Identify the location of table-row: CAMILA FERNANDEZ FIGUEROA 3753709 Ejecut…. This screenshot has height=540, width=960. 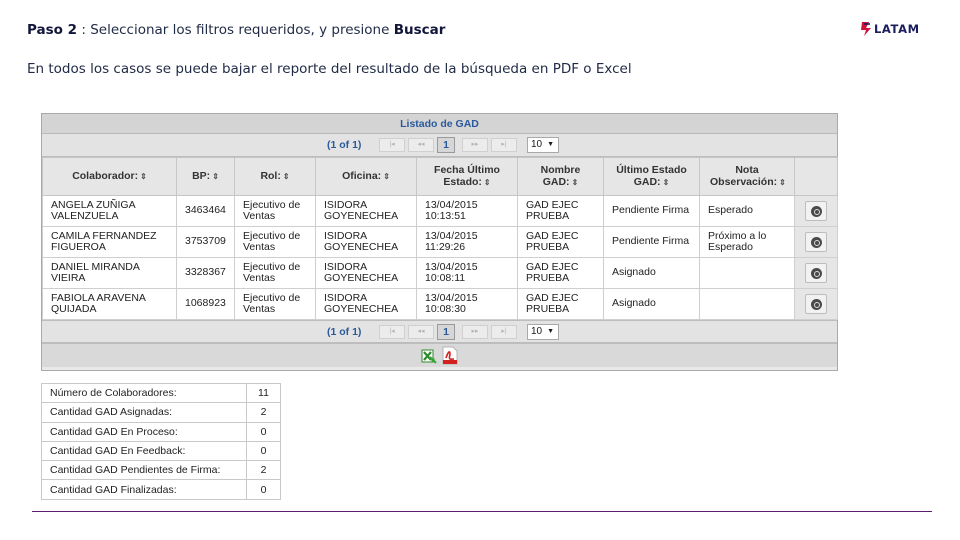
(440, 242).